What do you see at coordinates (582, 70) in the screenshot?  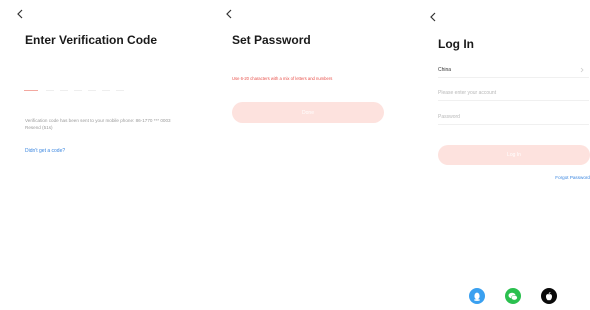 I see `chevron-right-icon` at bounding box center [582, 70].